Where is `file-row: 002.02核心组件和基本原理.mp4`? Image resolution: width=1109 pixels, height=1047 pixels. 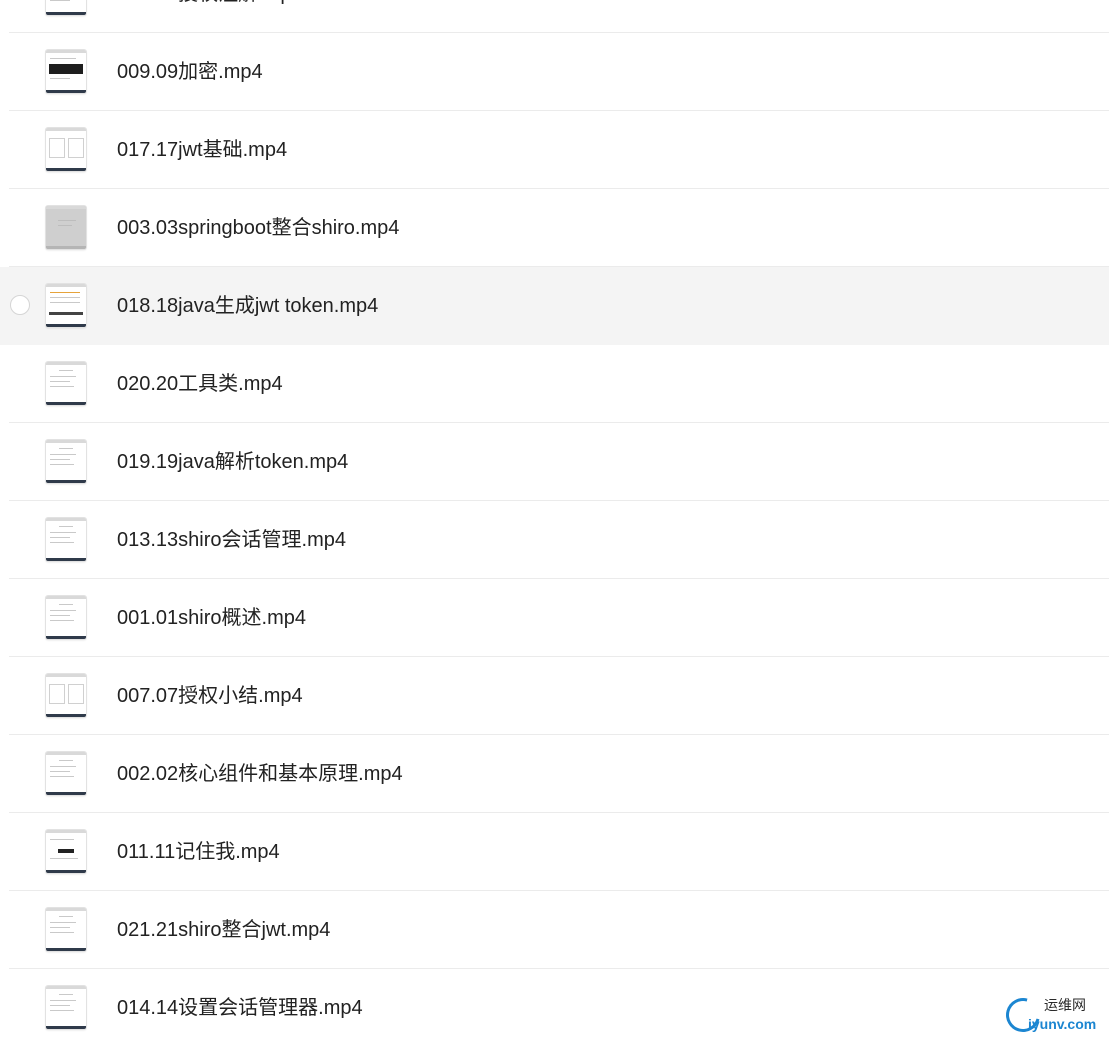 file-row: 002.02核心组件和基本原理.mp4 is located at coordinates (554, 774).